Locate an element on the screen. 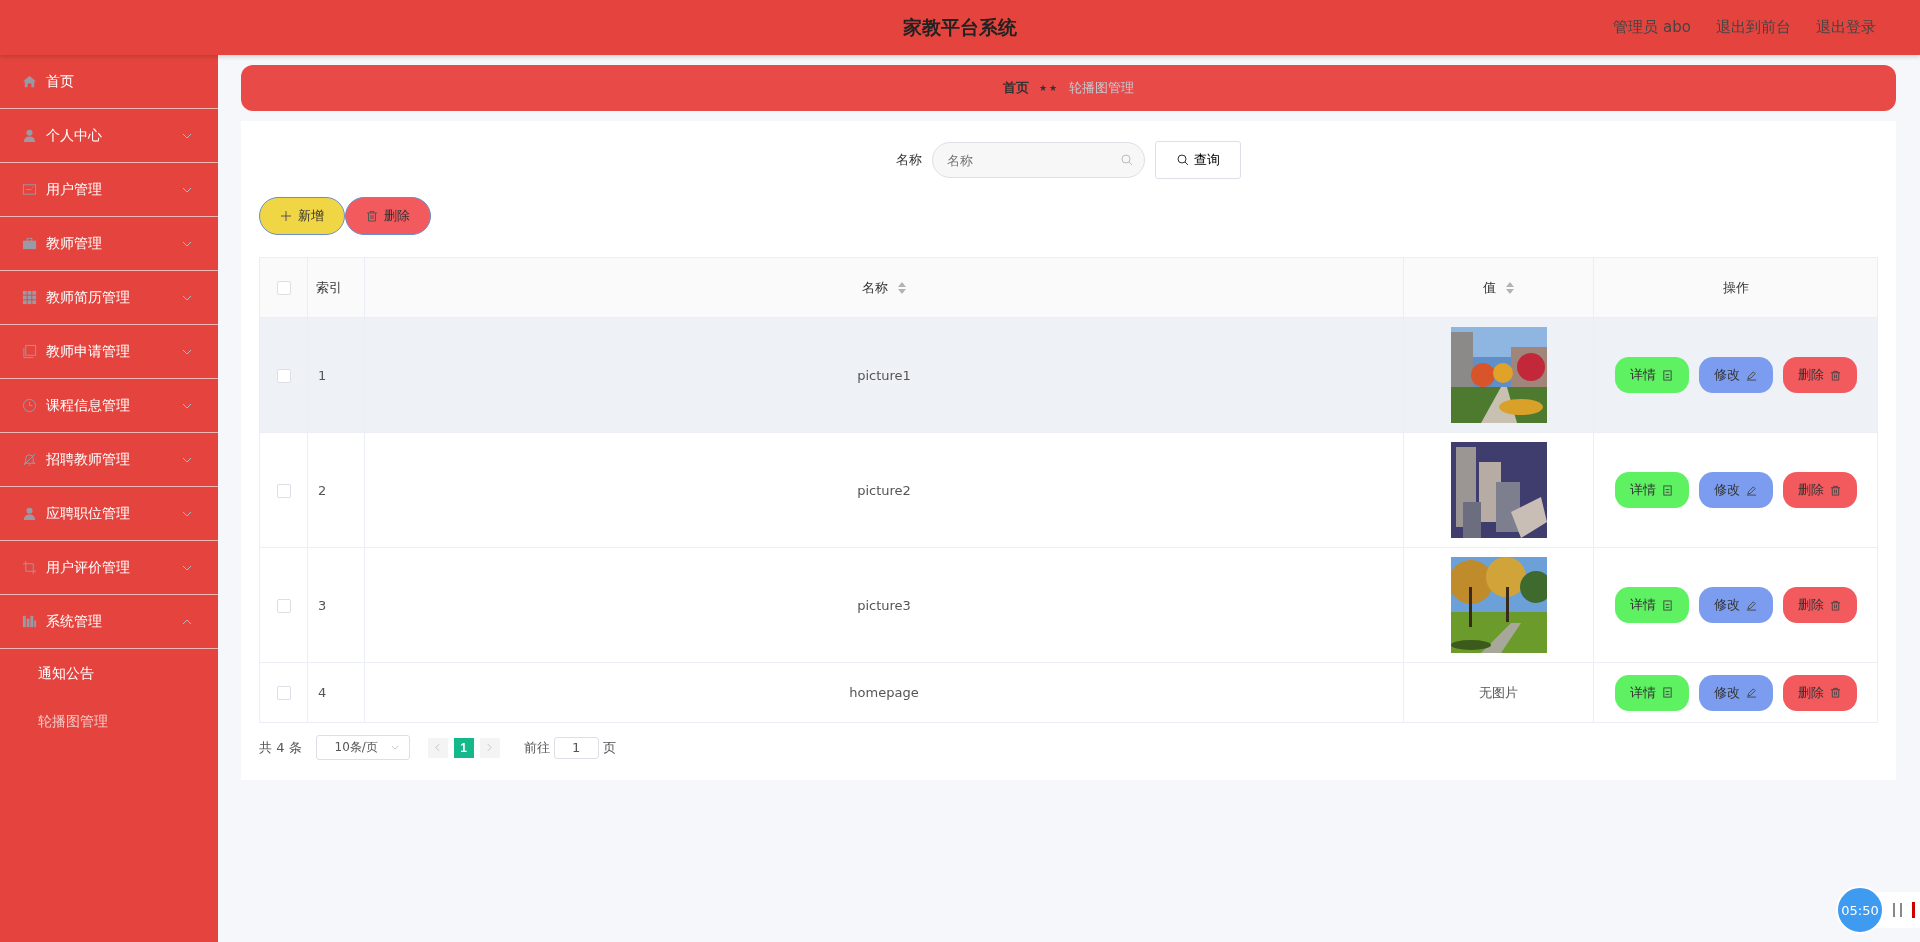 The width and height of the screenshot is (1920, 942). grid-icon is located at coordinates (29, 297).